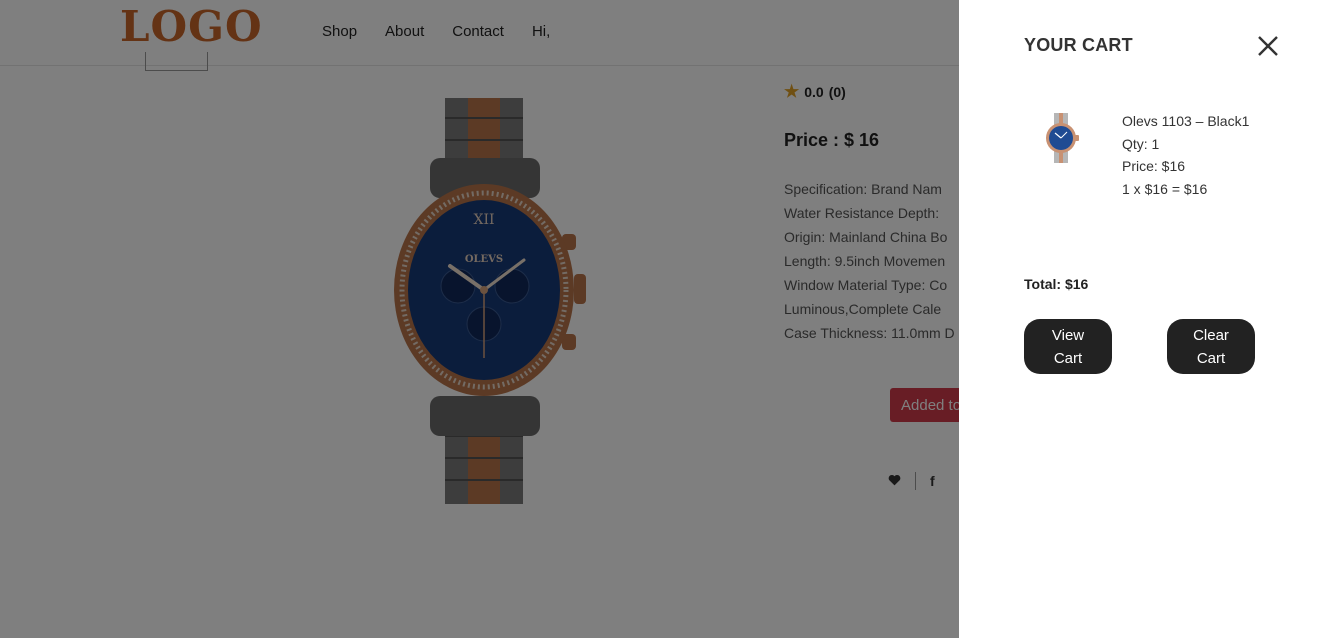 Image resolution: width=1344 pixels, height=638 pixels. Describe the element at coordinates (1211, 346) in the screenshot. I see `clear-cart-button: Clear Cart` at that location.